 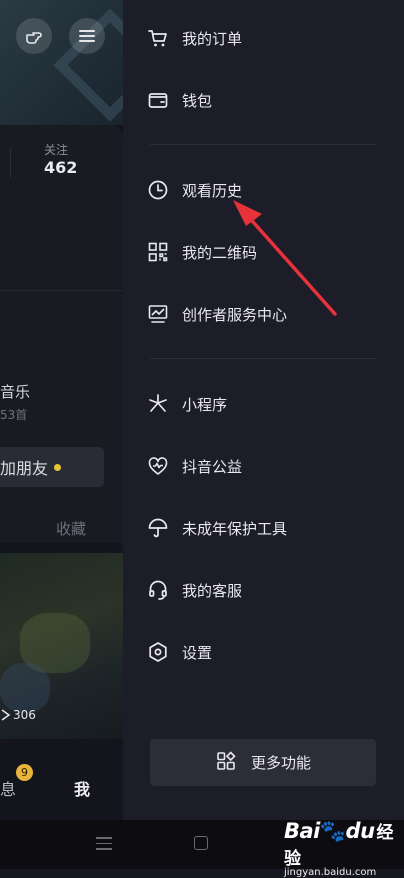 I want to click on menu-item-settings: 设置, so click(x=267, y=652).